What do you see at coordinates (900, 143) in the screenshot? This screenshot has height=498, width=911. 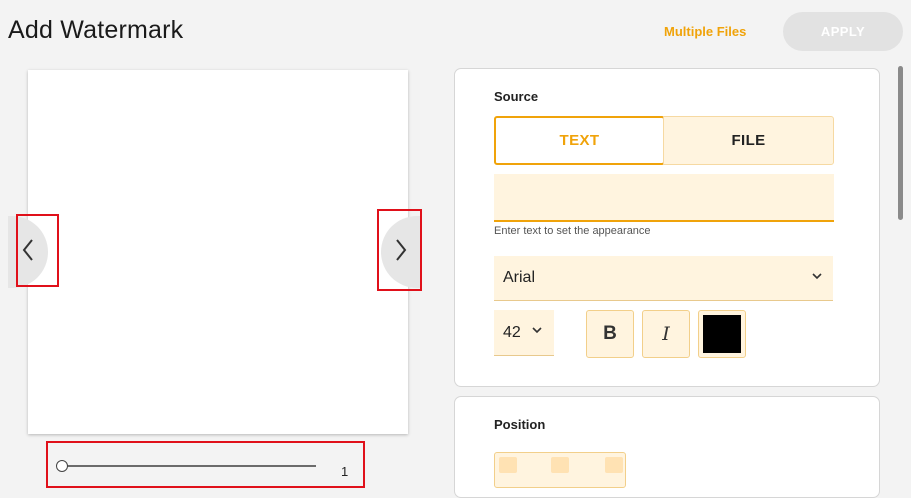 I see `scrollbar` at bounding box center [900, 143].